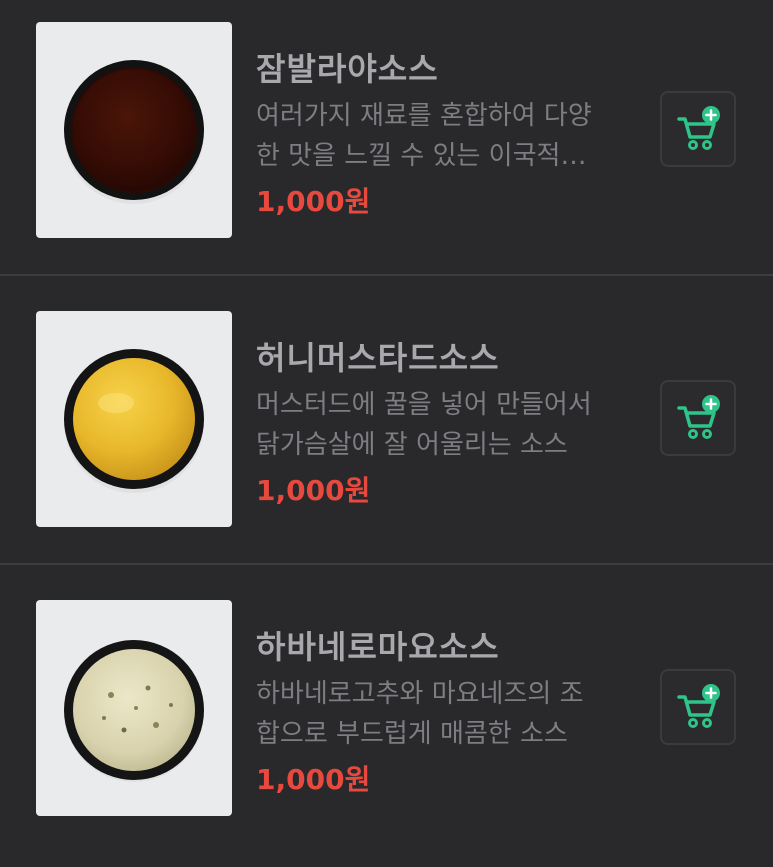  Describe the element at coordinates (347, 69) in the screenshot. I see `product-name: 잠발라야소스` at that location.